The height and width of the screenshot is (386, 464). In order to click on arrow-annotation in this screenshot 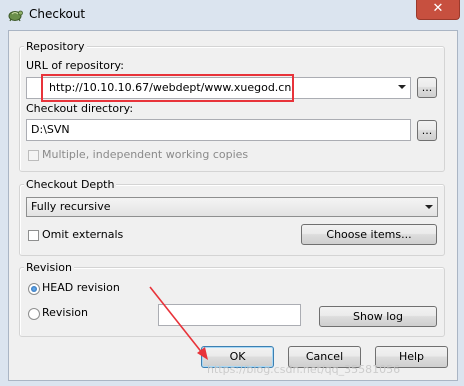, I will do `click(178, 323)`.